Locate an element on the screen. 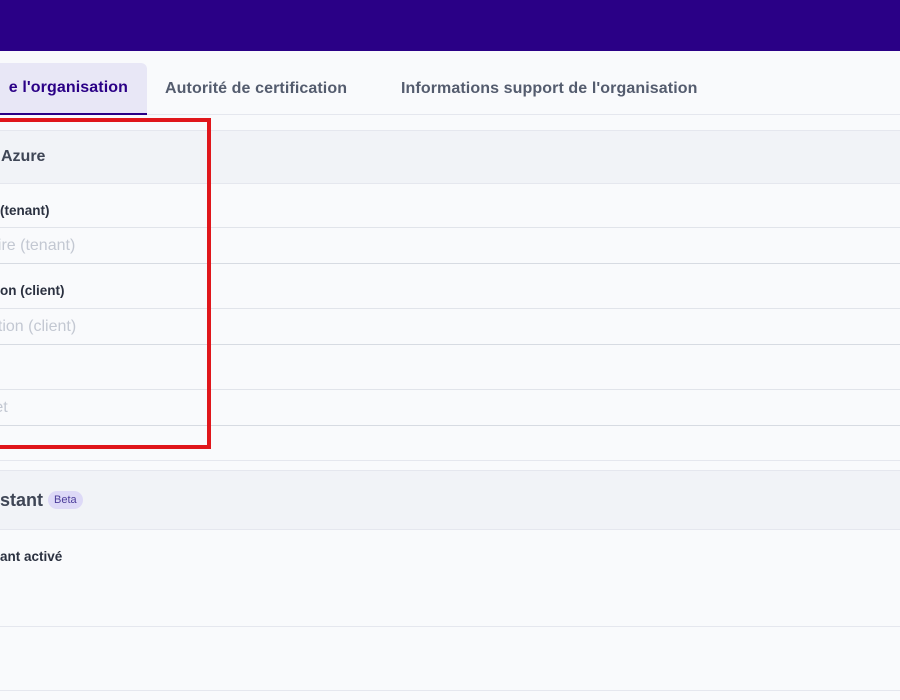  tenant-id-input is located at coordinates (444, 245).